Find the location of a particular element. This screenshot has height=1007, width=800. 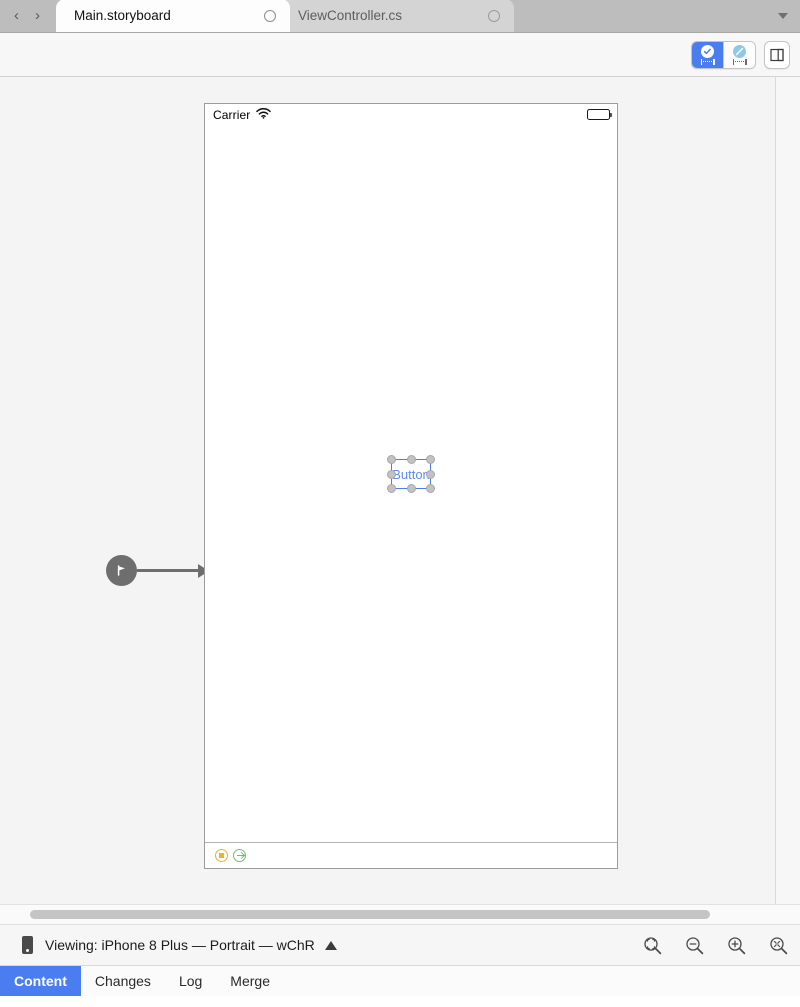

battery-icon is located at coordinates (599, 114).